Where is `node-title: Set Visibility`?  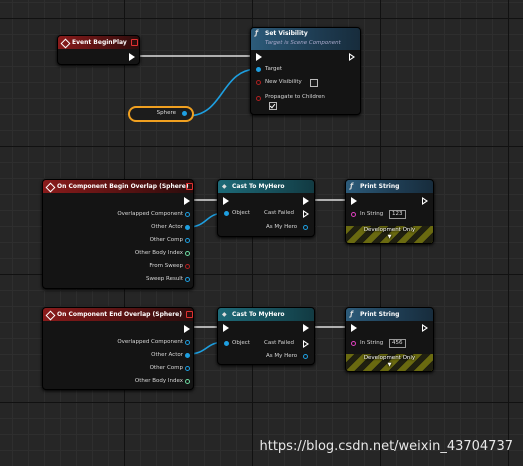 node-title: Set Visibility is located at coordinates (286, 33).